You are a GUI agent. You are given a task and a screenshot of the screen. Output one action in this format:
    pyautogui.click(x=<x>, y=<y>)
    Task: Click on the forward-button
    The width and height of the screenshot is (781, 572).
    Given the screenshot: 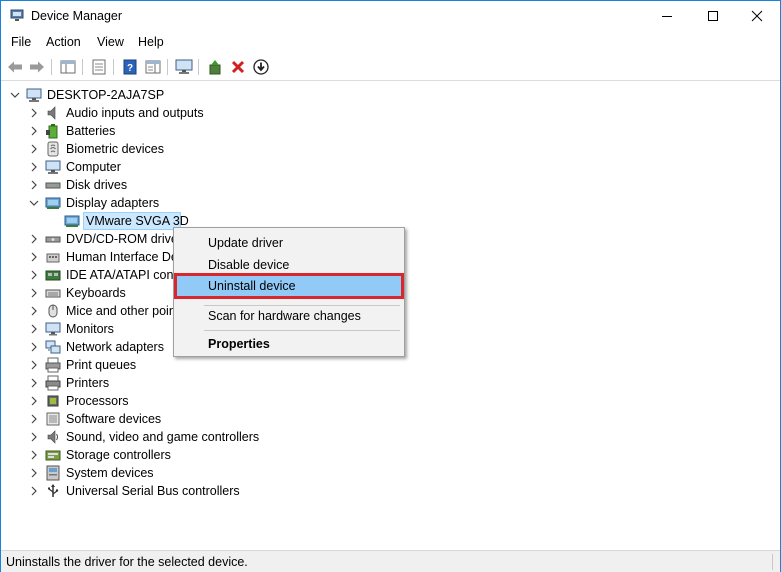 What is the action you would take?
    pyautogui.click(x=37, y=67)
    